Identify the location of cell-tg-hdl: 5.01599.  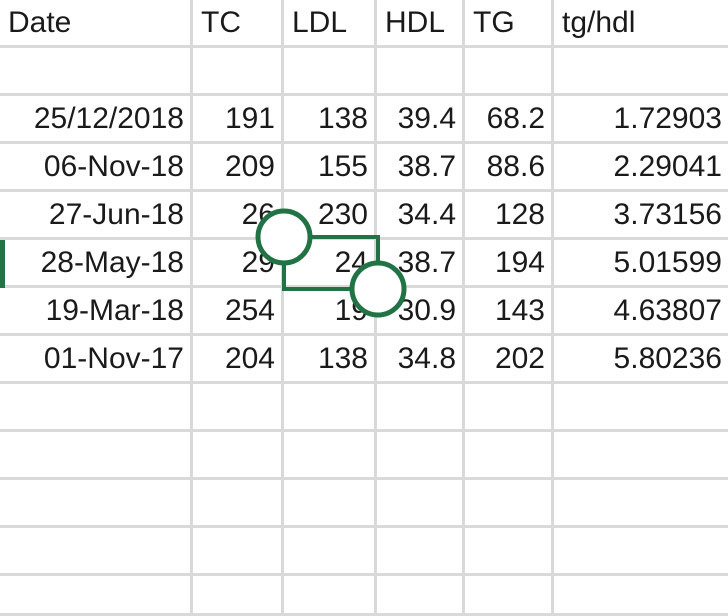
(641, 264).